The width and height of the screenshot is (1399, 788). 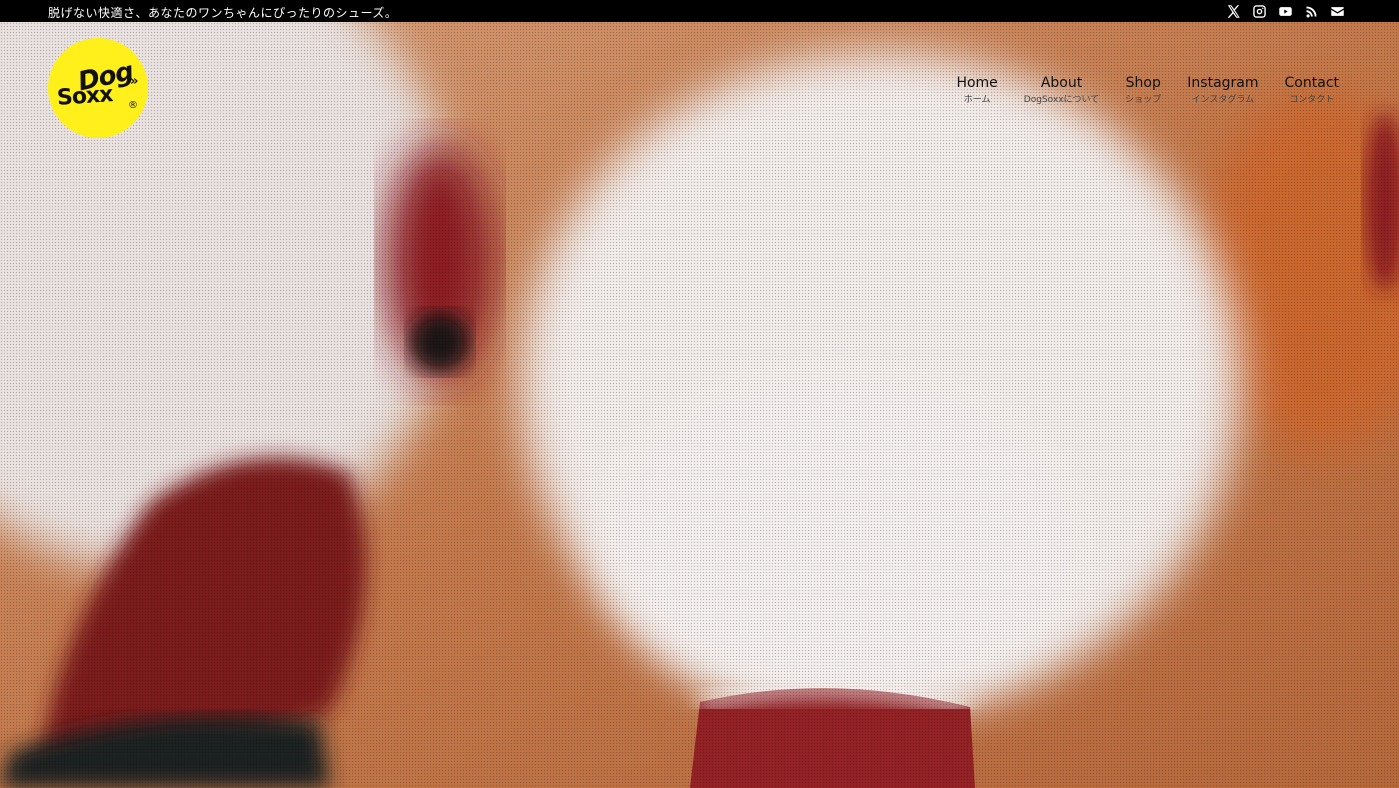 I want to click on social-links, so click(x=1285, y=11).